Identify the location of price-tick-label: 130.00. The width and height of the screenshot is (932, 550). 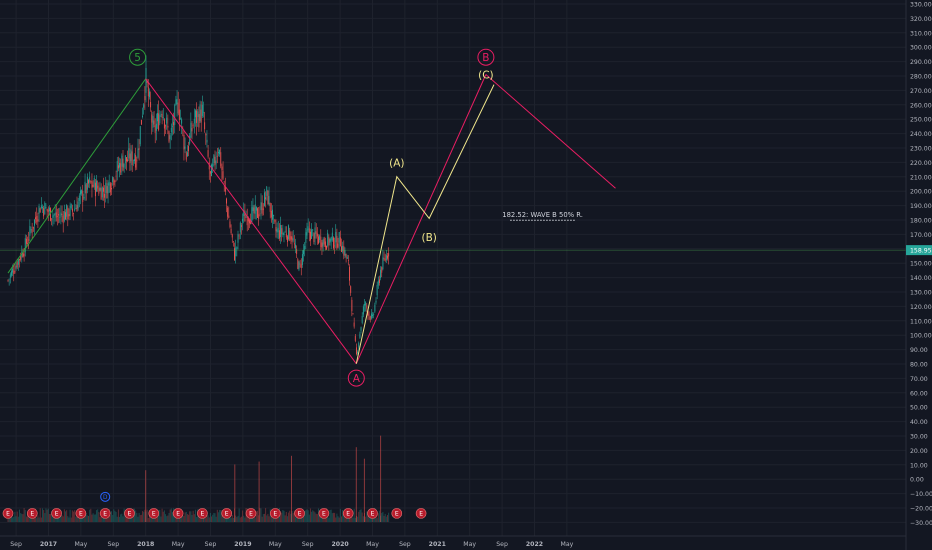
(921, 293).